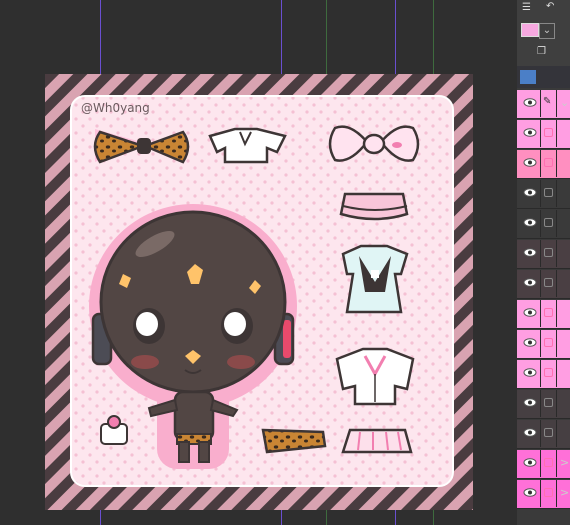  What do you see at coordinates (530, 30) in the screenshot?
I see `color-swatch` at bounding box center [530, 30].